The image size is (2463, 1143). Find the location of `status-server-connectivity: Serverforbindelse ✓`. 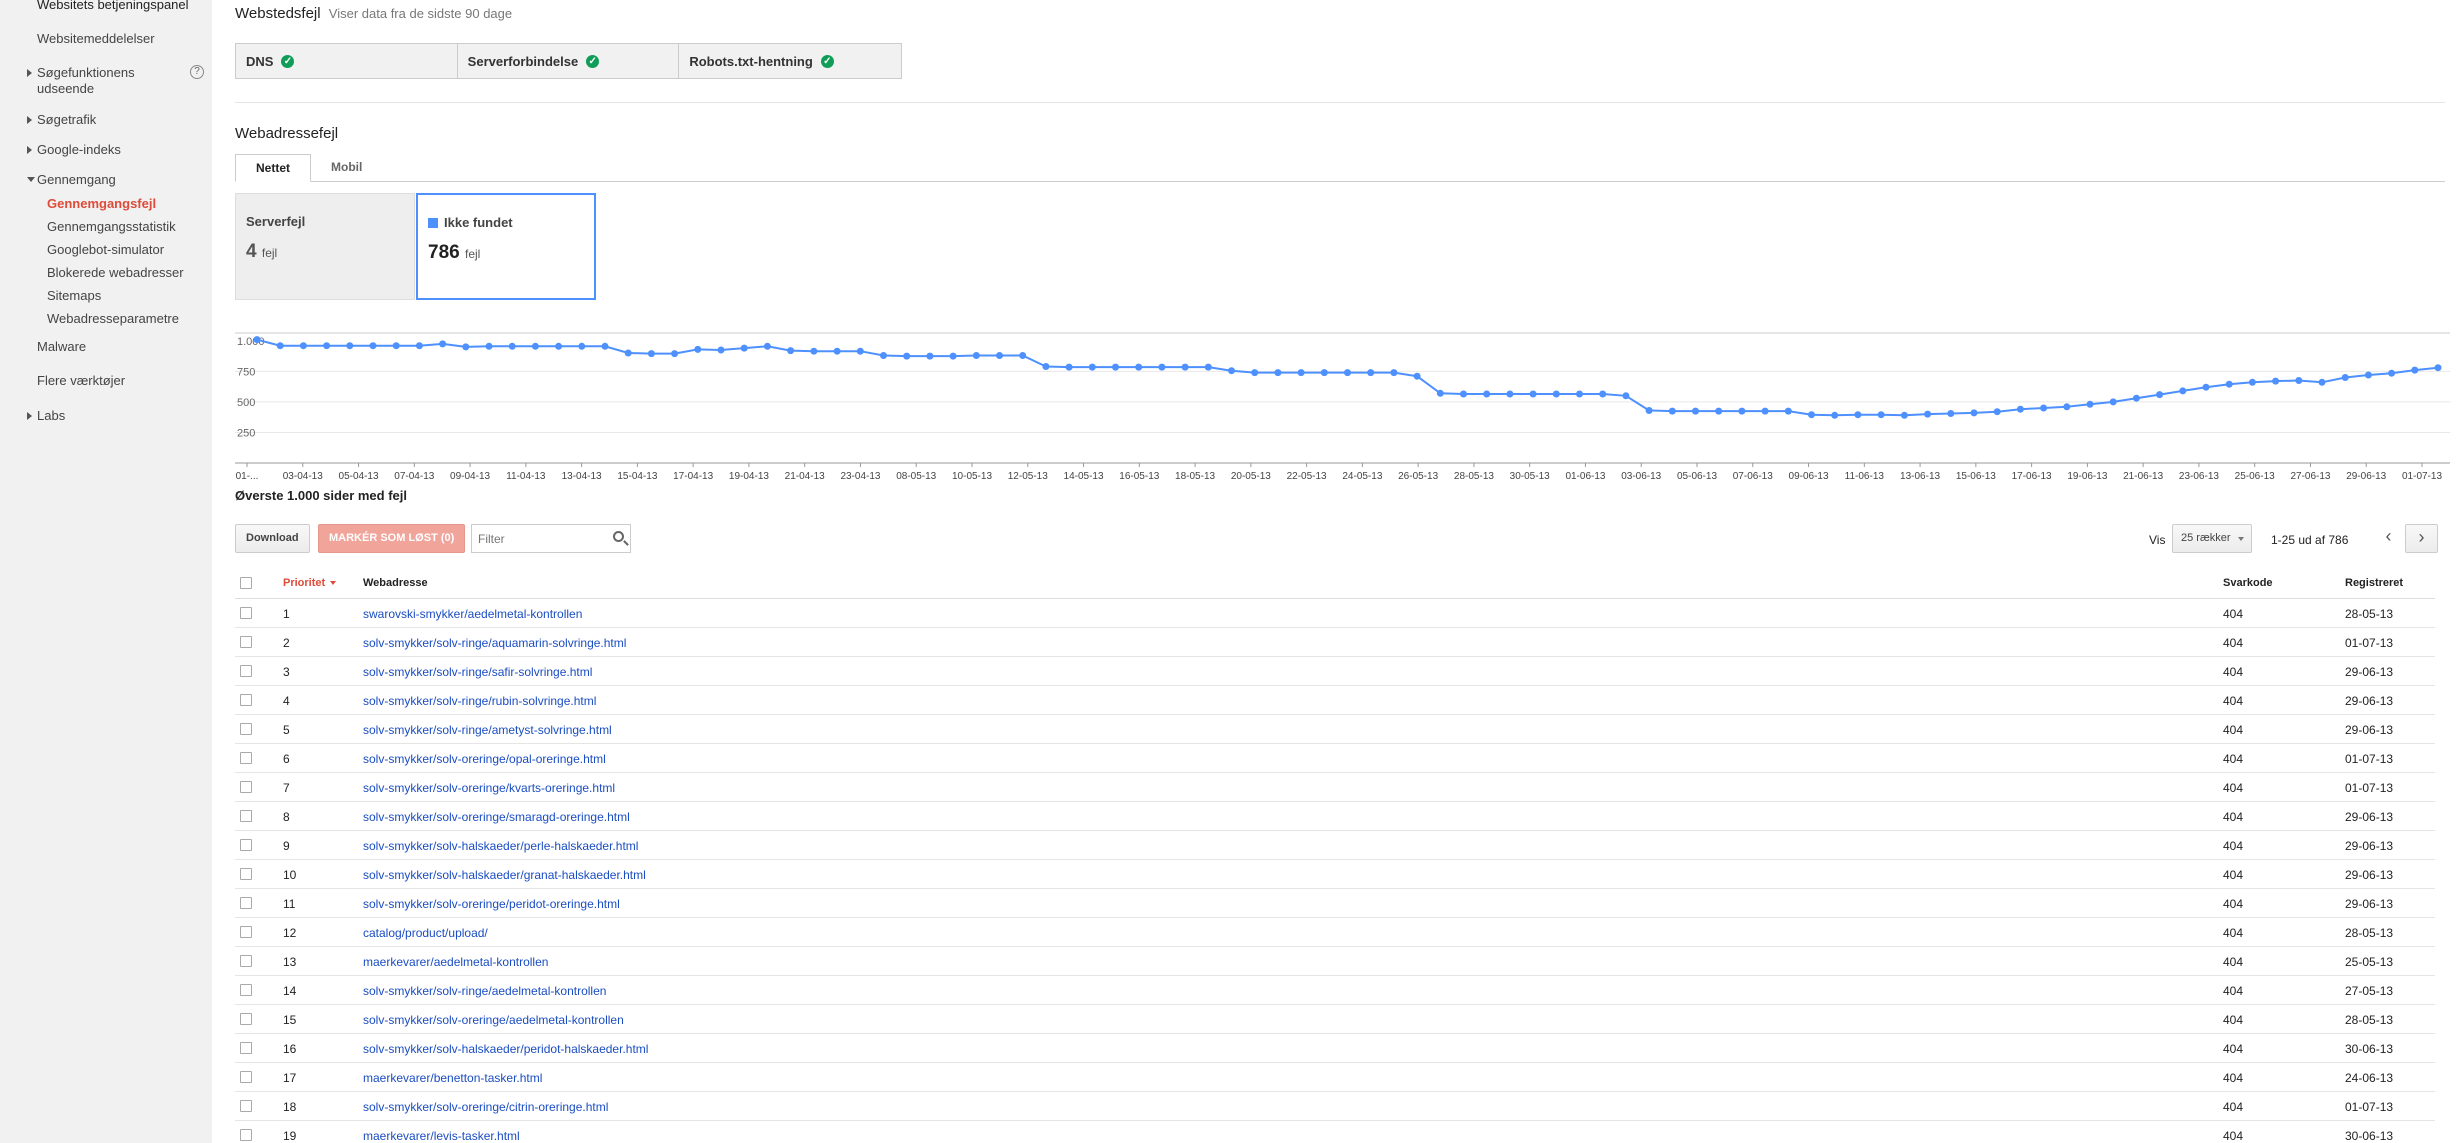

status-server-connectivity: Serverforbindelse ✓ is located at coordinates (569, 61).